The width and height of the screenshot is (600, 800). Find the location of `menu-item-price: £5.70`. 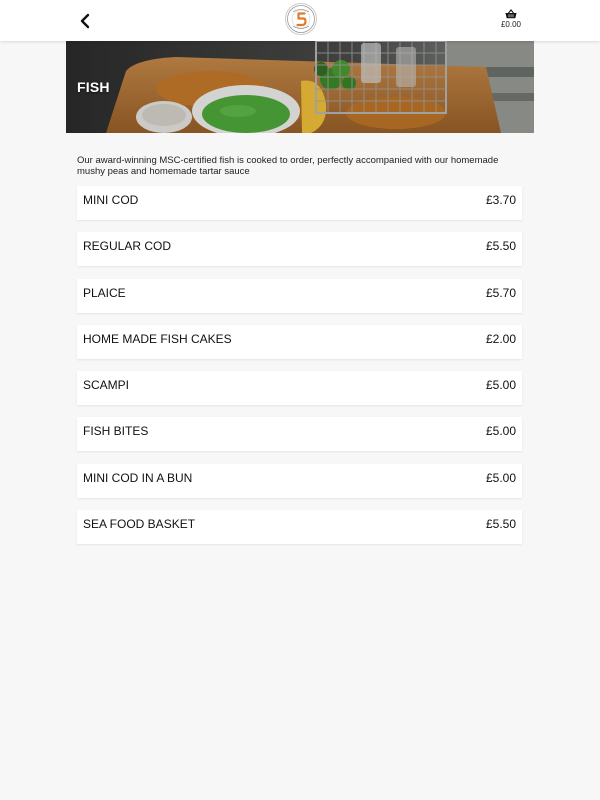

menu-item-price: £5.70 is located at coordinates (500, 292).